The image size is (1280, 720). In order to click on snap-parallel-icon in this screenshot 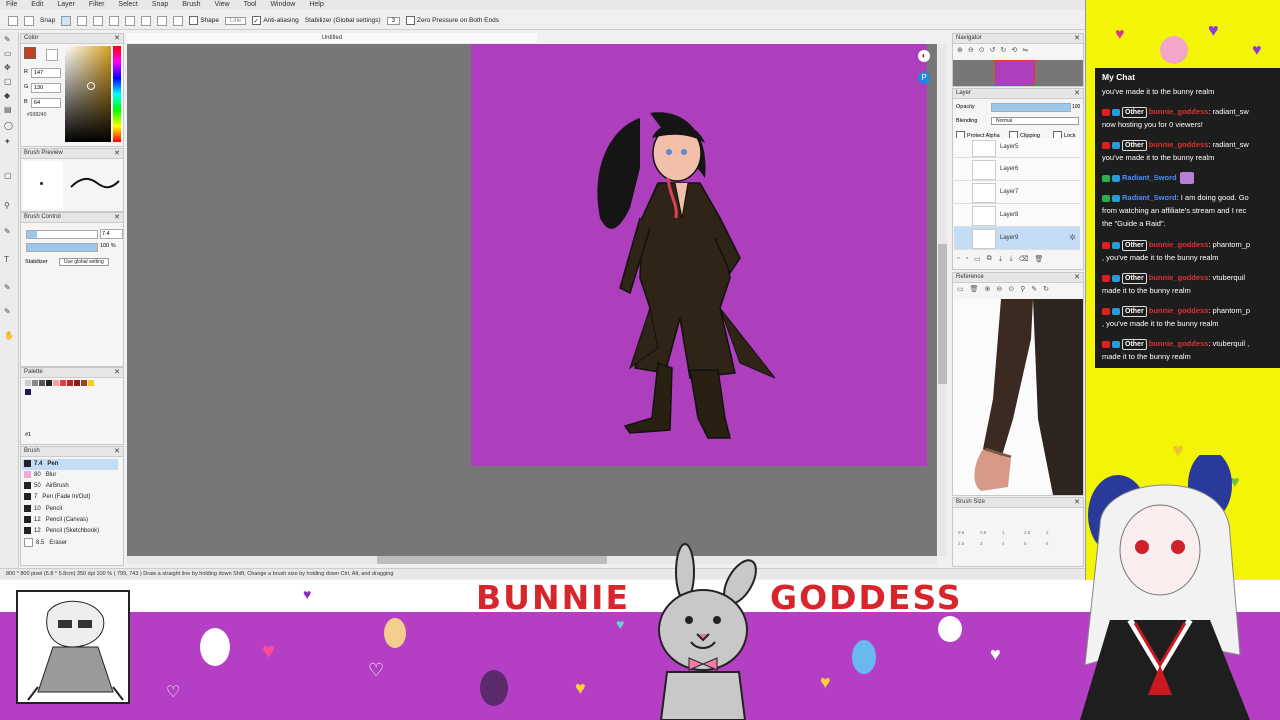, I will do `click(82, 20)`.